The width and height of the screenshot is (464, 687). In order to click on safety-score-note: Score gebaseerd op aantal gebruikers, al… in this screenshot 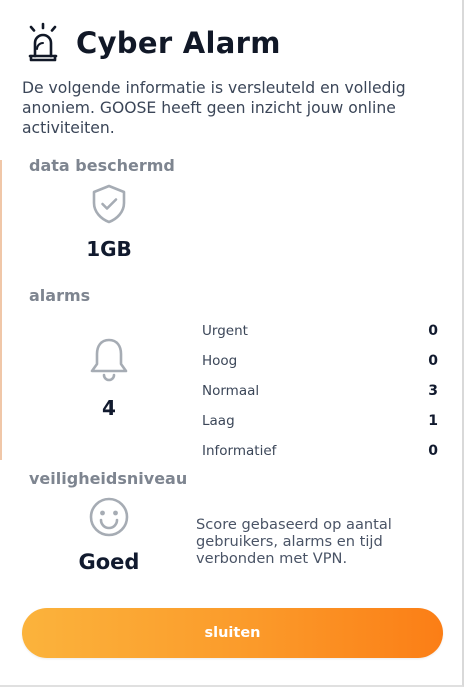, I will do `click(294, 541)`.